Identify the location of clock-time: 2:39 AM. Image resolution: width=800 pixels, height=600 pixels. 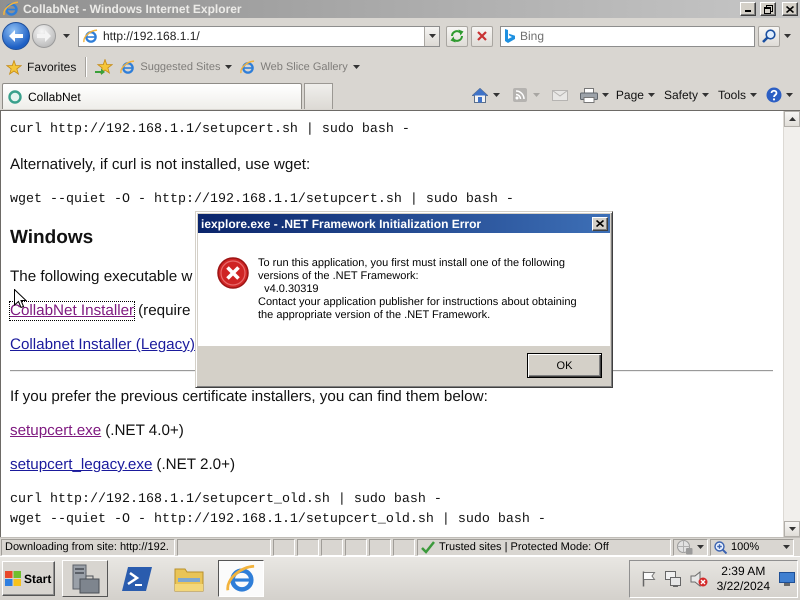
(743, 571).